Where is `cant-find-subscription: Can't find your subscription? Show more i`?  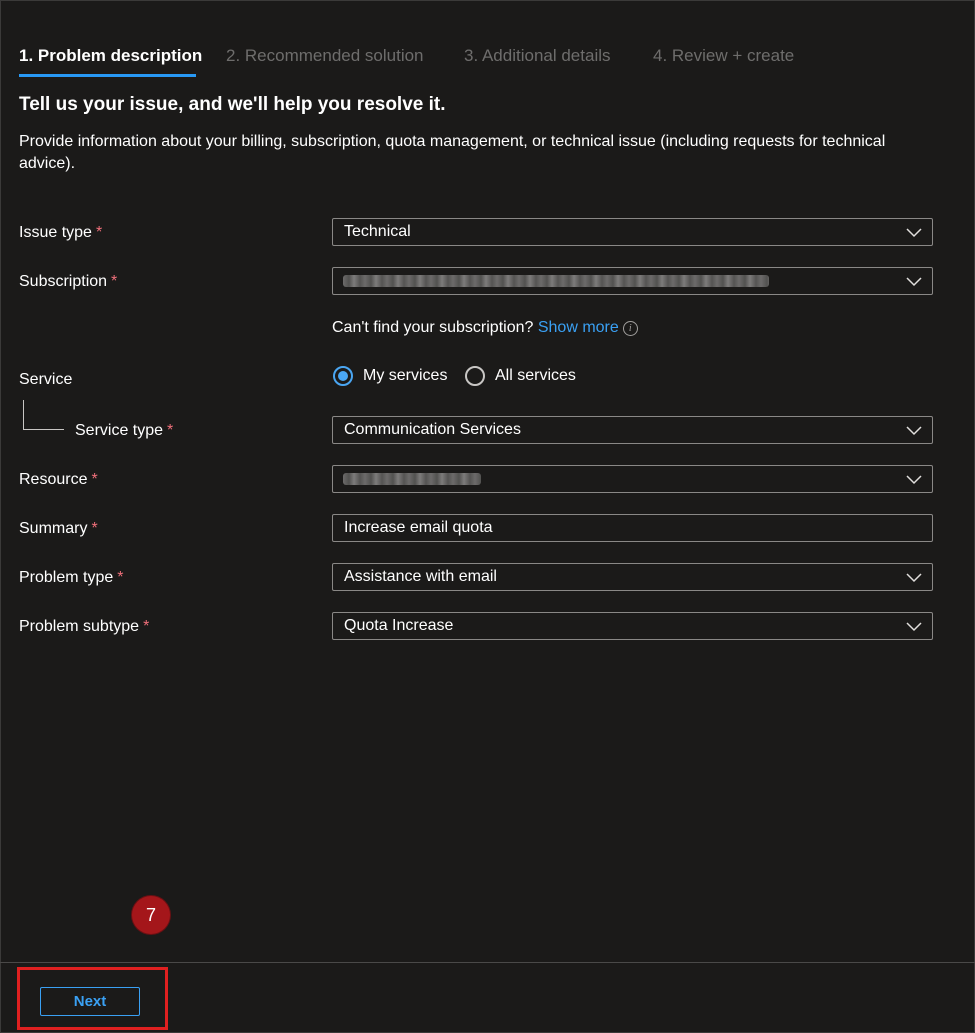 cant-find-subscription: Can't find your subscription? Show more i is located at coordinates (485, 328).